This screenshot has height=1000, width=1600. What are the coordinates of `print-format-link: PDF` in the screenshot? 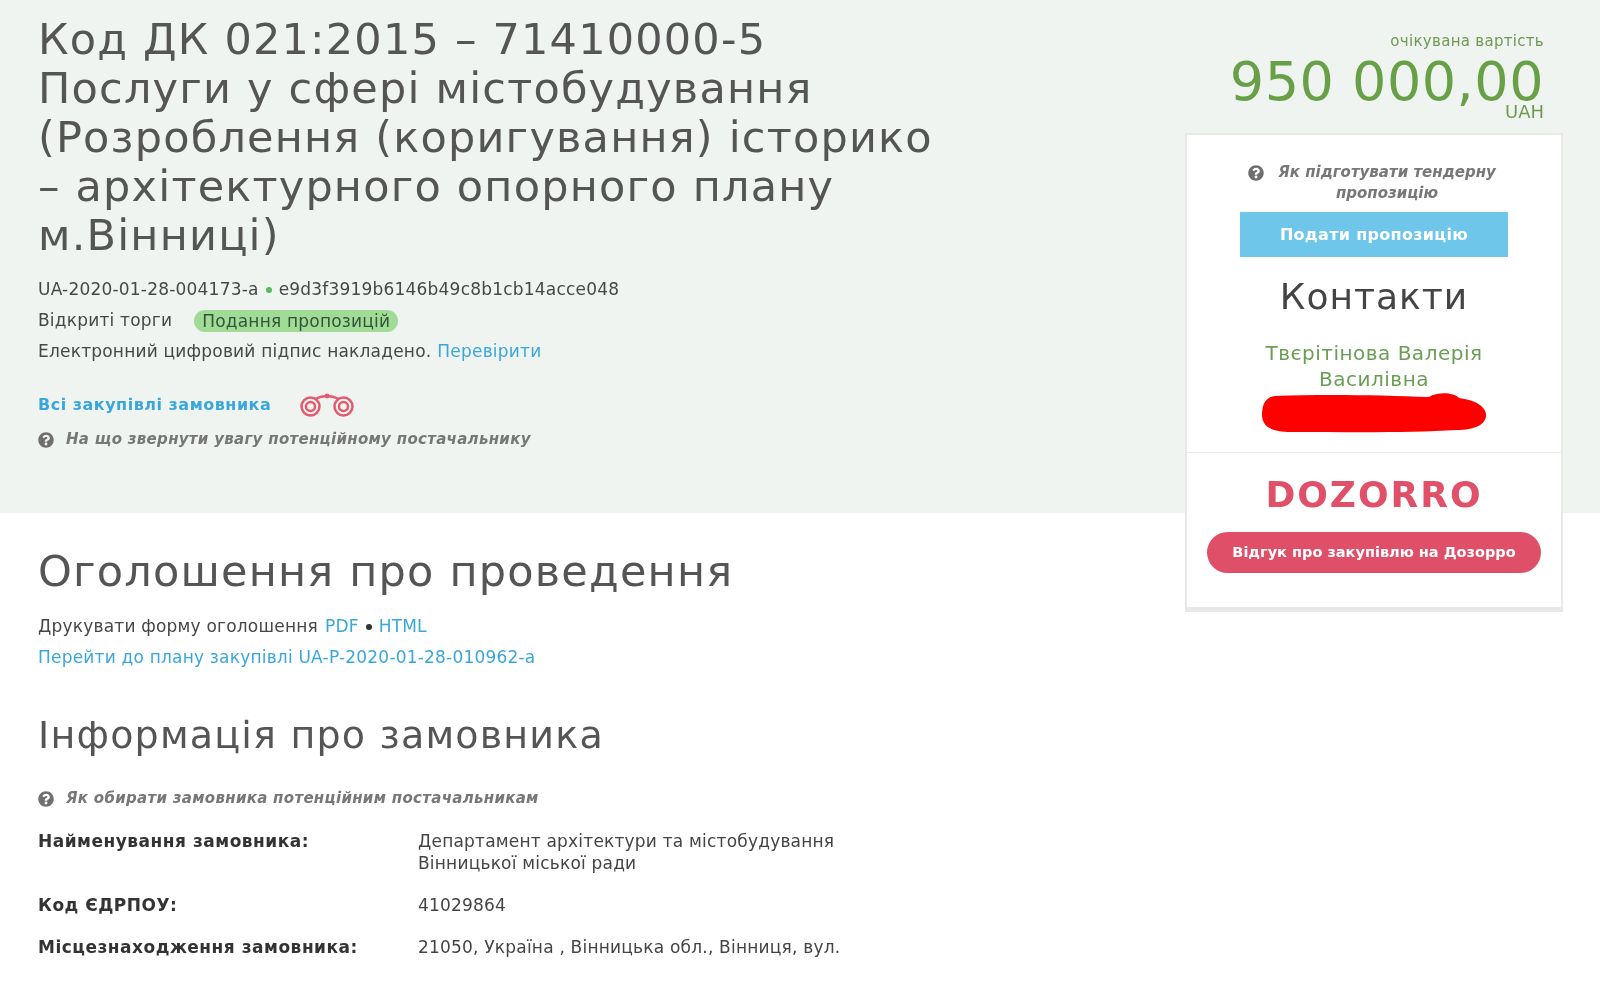 It's located at (341, 626).